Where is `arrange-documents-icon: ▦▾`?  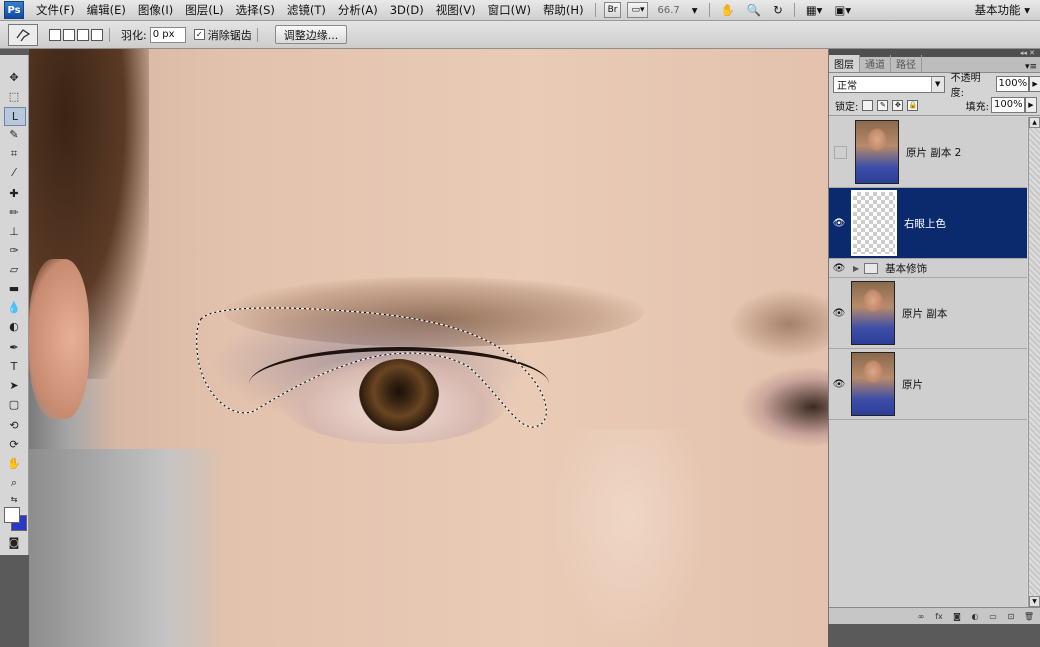
arrange-documents-icon: ▦▾ is located at coordinates (814, 10).